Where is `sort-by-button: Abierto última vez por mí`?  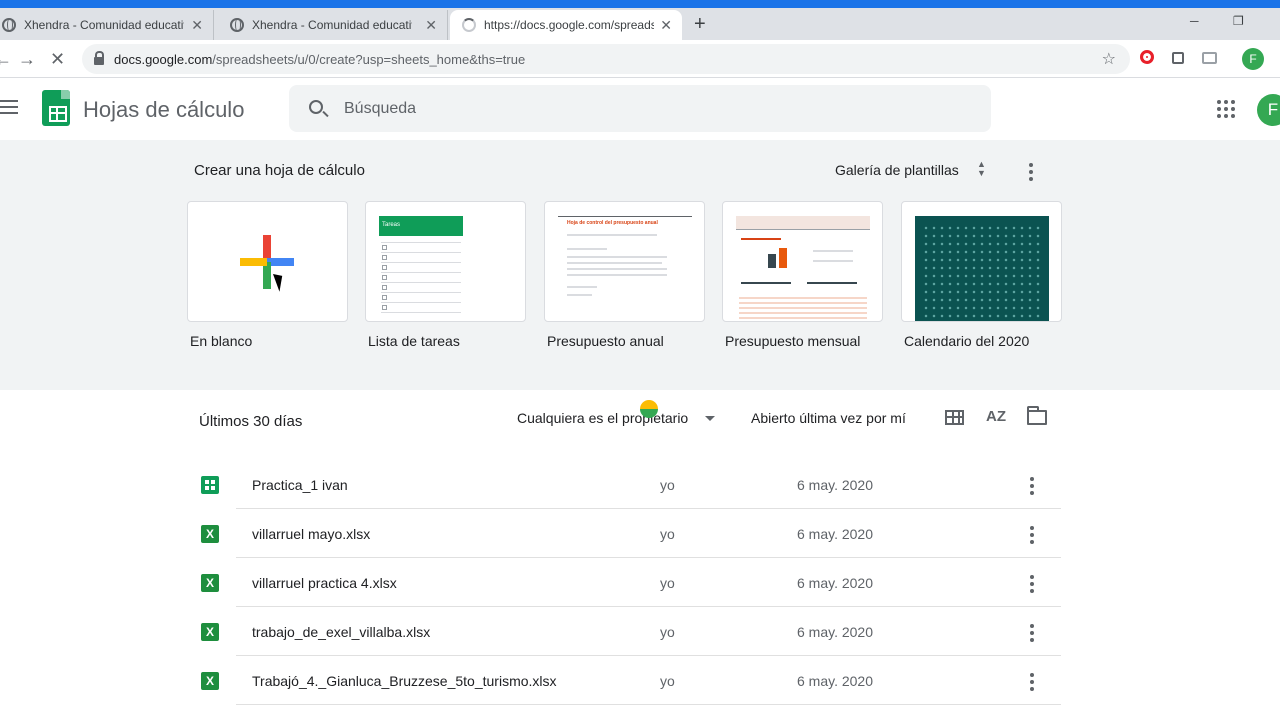
sort-by-button: Abierto última vez por mí is located at coordinates (828, 418).